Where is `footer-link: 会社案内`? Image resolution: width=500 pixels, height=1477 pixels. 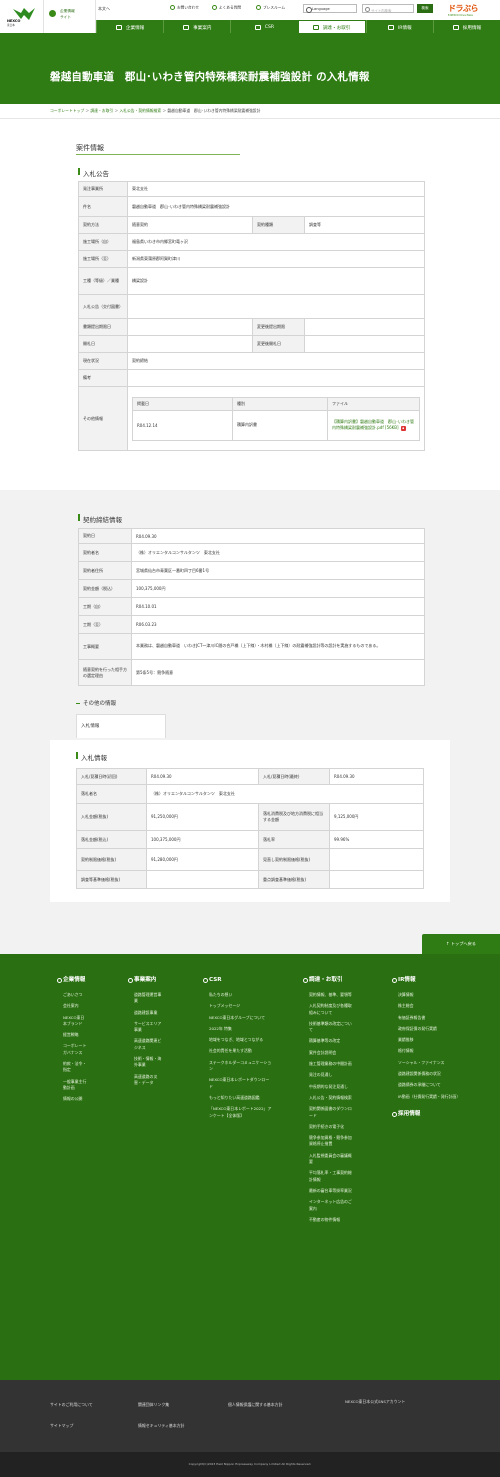 footer-link: 会社案内 is located at coordinates (72, 1006).